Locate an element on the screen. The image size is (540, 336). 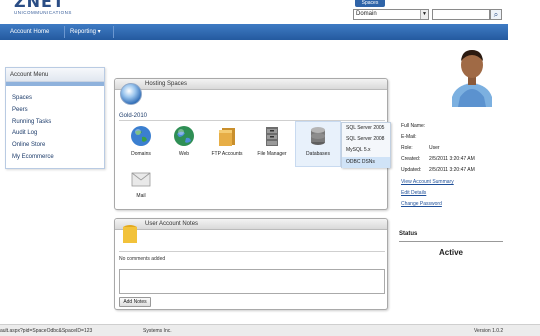
db-menu-mysql5: MySQL 5.x is located at coordinates (366, 150).